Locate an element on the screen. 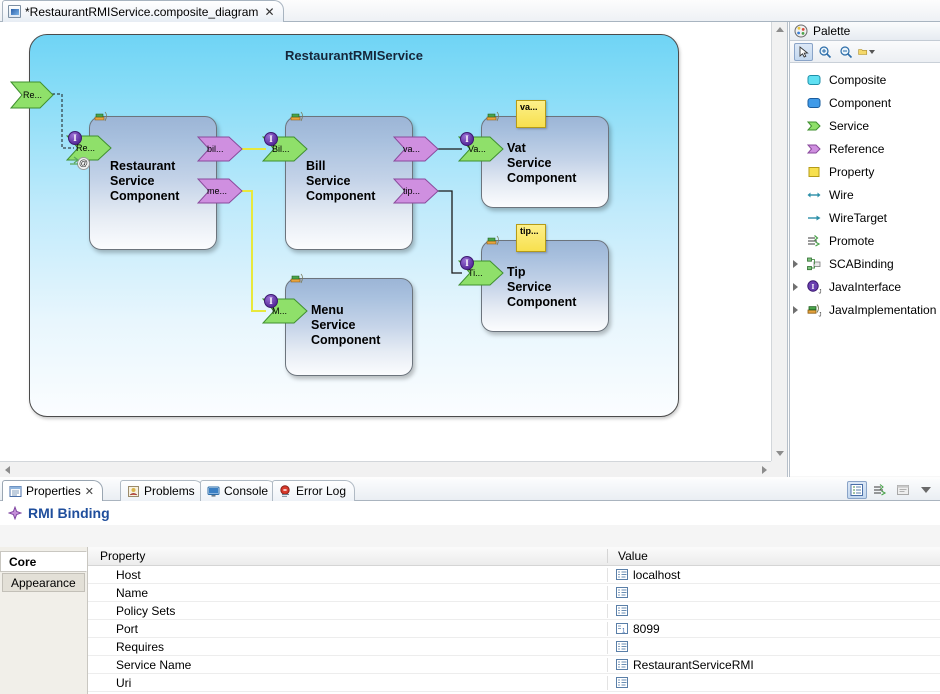 This screenshot has width=940, height=694. scroll-right-icon is located at coordinates (764, 470).